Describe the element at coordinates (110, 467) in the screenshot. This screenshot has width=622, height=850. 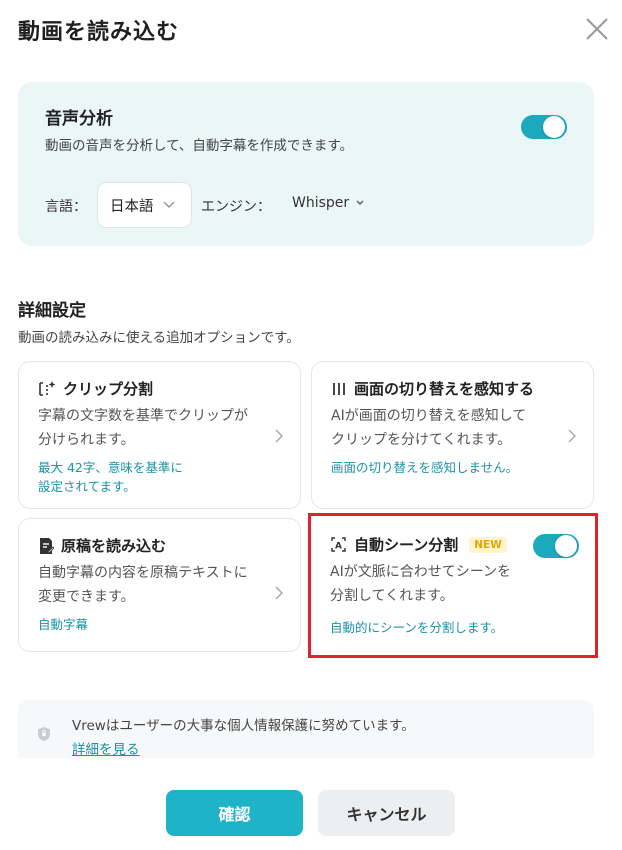
I see `card-status: 最大 42字、意味を基準に` at that location.